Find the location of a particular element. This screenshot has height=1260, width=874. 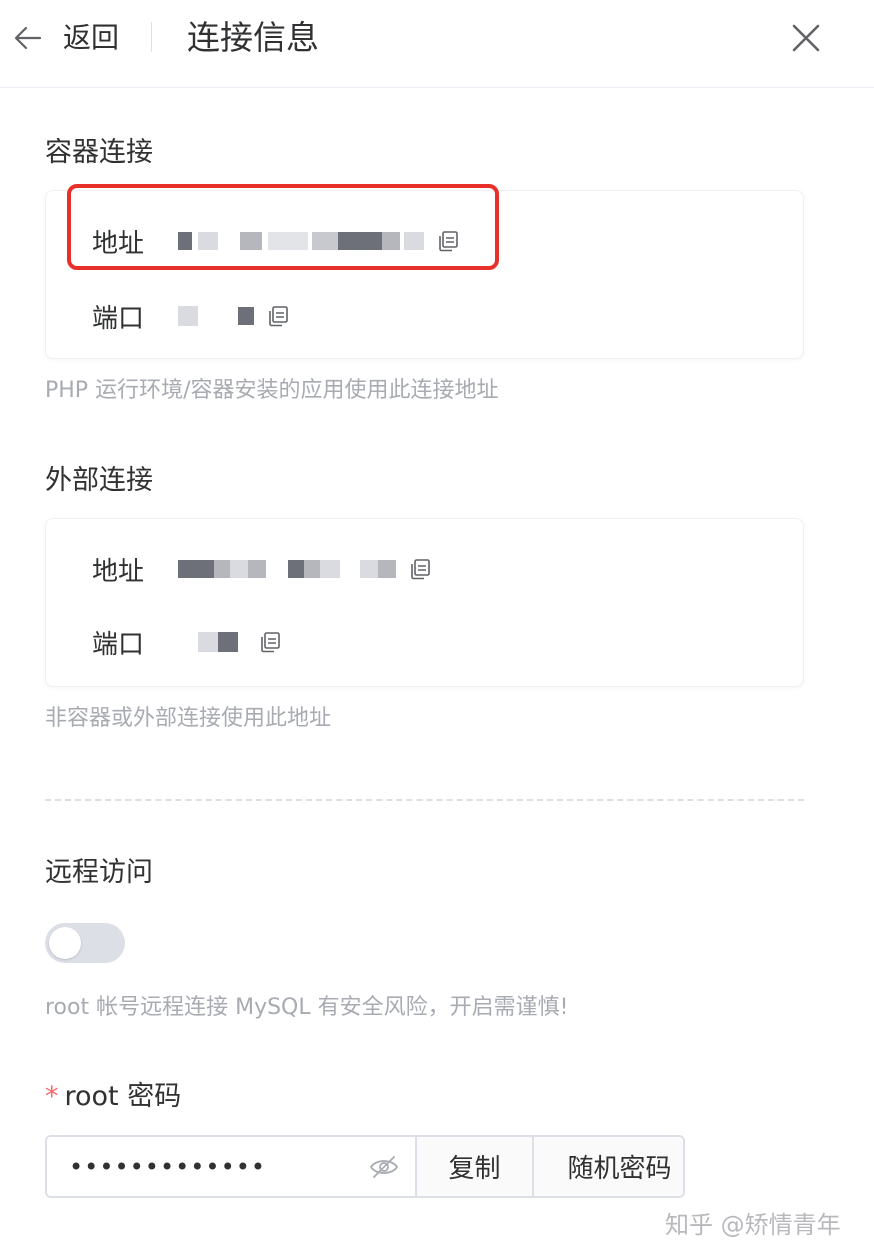

close-icon is located at coordinates (806, 38).